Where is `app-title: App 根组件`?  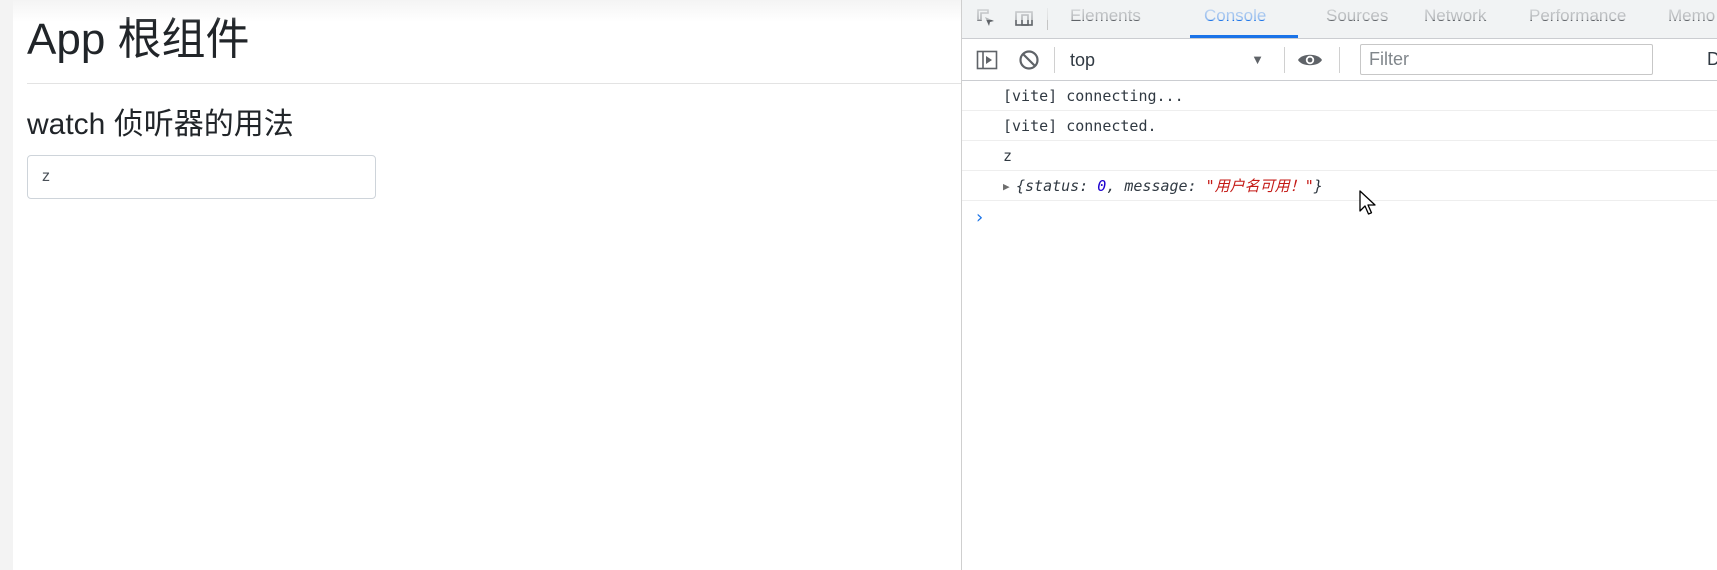
app-title: App 根组件 is located at coordinates (138, 39).